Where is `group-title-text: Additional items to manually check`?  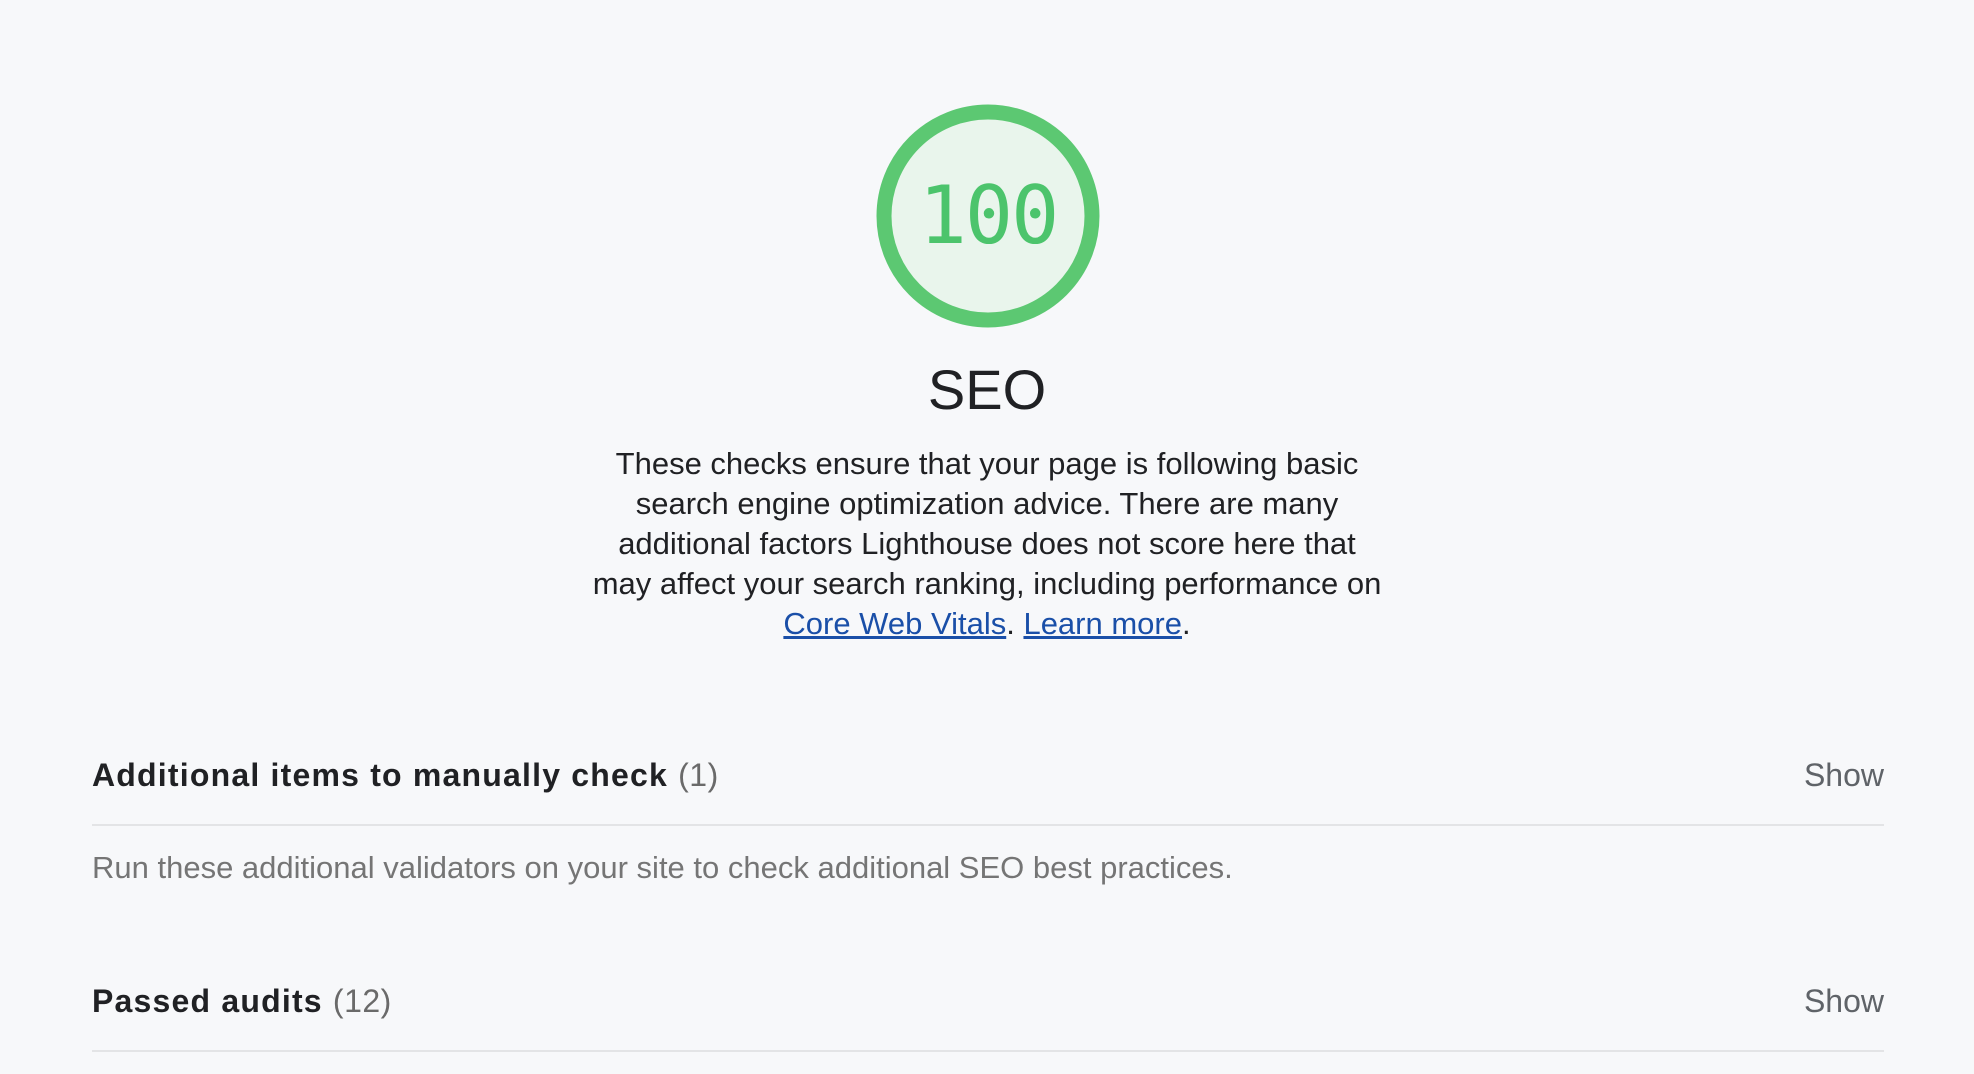 group-title-text: Additional items to manually check is located at coordinates (380, 775).